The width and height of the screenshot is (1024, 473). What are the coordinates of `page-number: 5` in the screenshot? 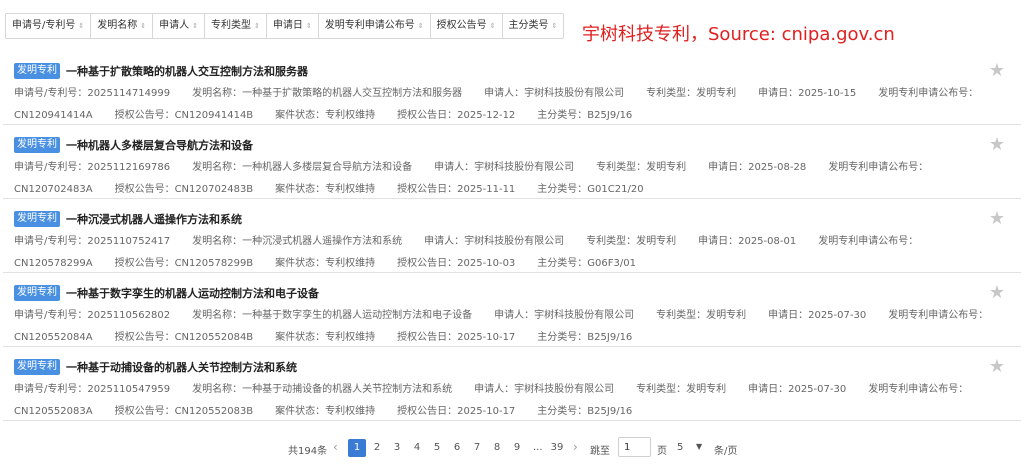 It's located at (437, 448).